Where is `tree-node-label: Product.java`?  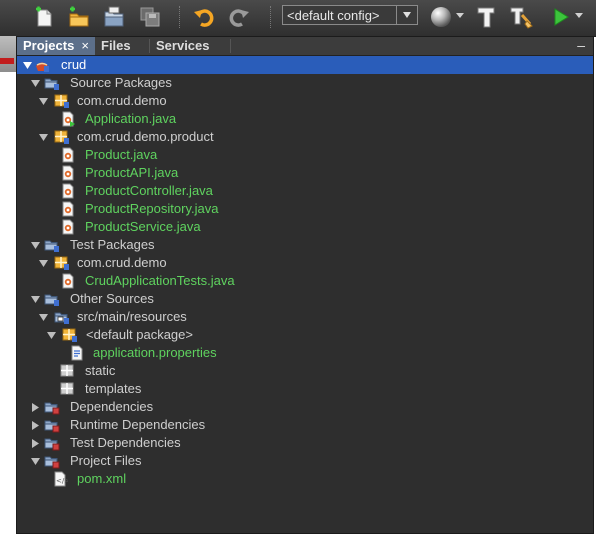 tree-node-label: Product.java is located at coordinates (121, 154).